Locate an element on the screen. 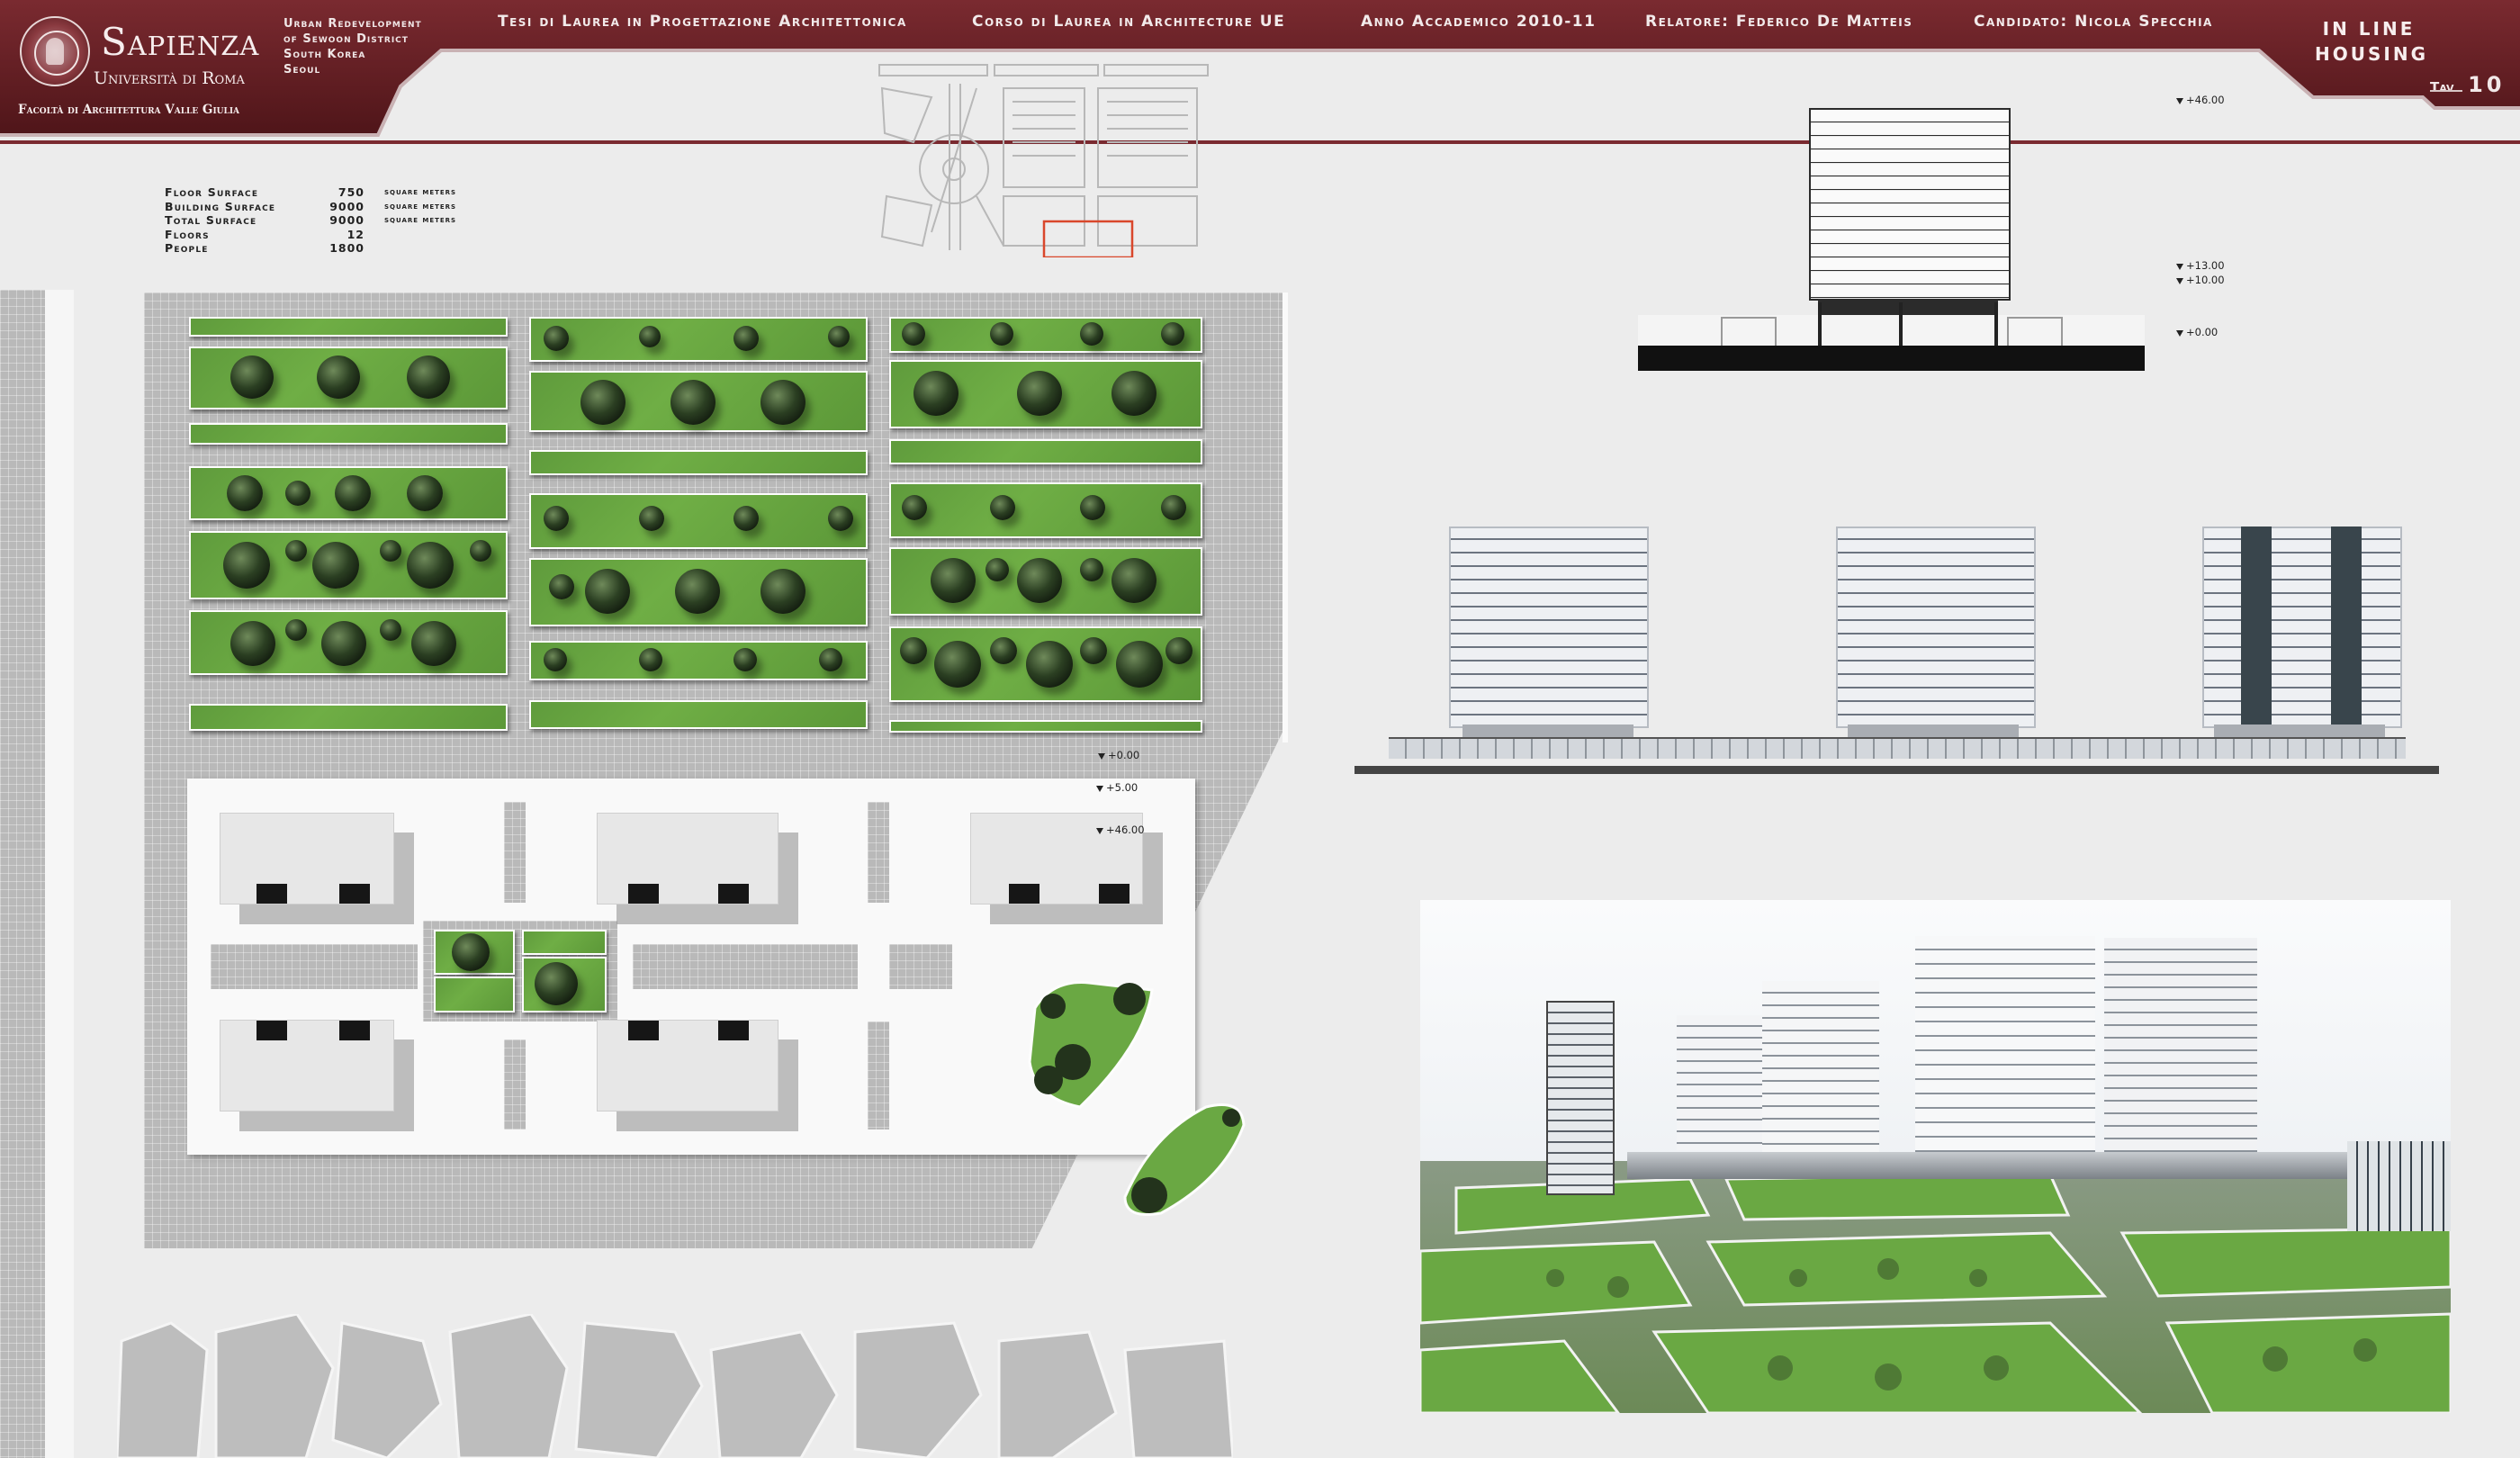  site-edge is located at coordinates (1285, 517).